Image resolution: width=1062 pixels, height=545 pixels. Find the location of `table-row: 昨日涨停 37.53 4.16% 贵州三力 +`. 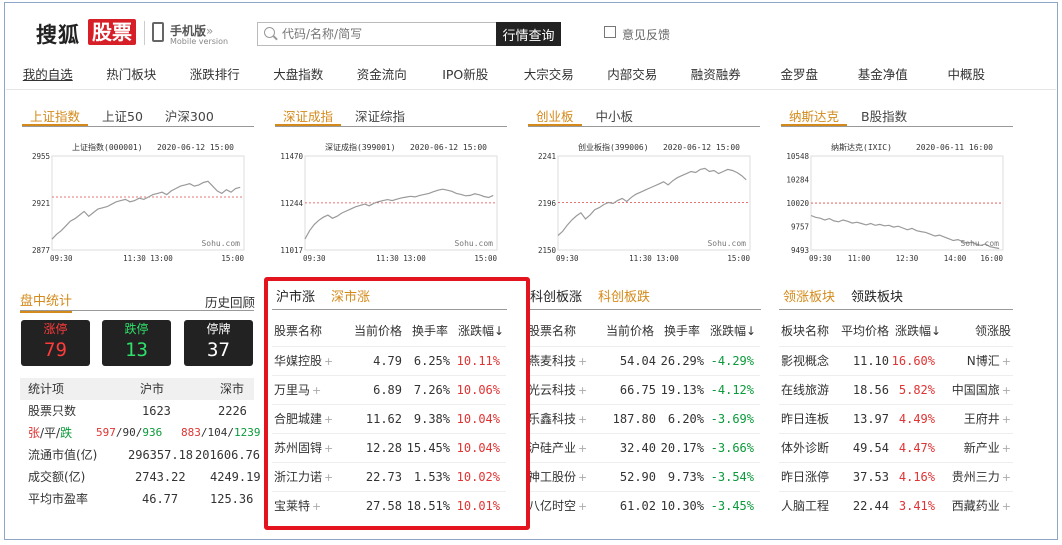

table-row: 昨日涨停 37.53 4.16% 贵州三力 + is located at coordinates (896, 476).